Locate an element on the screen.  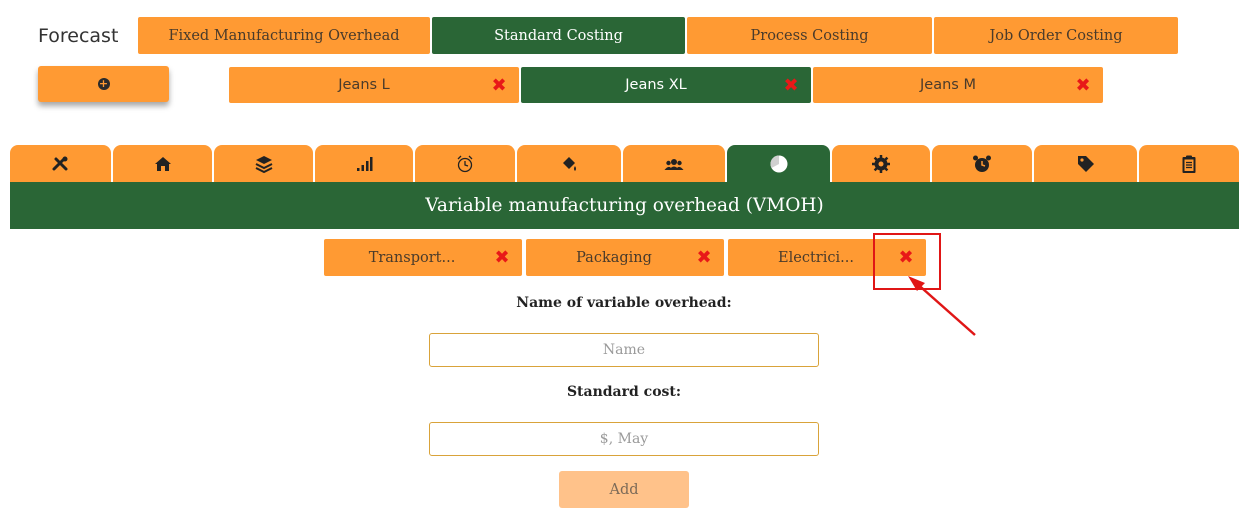
overhead-name-input is located at coordinates (624, 350).